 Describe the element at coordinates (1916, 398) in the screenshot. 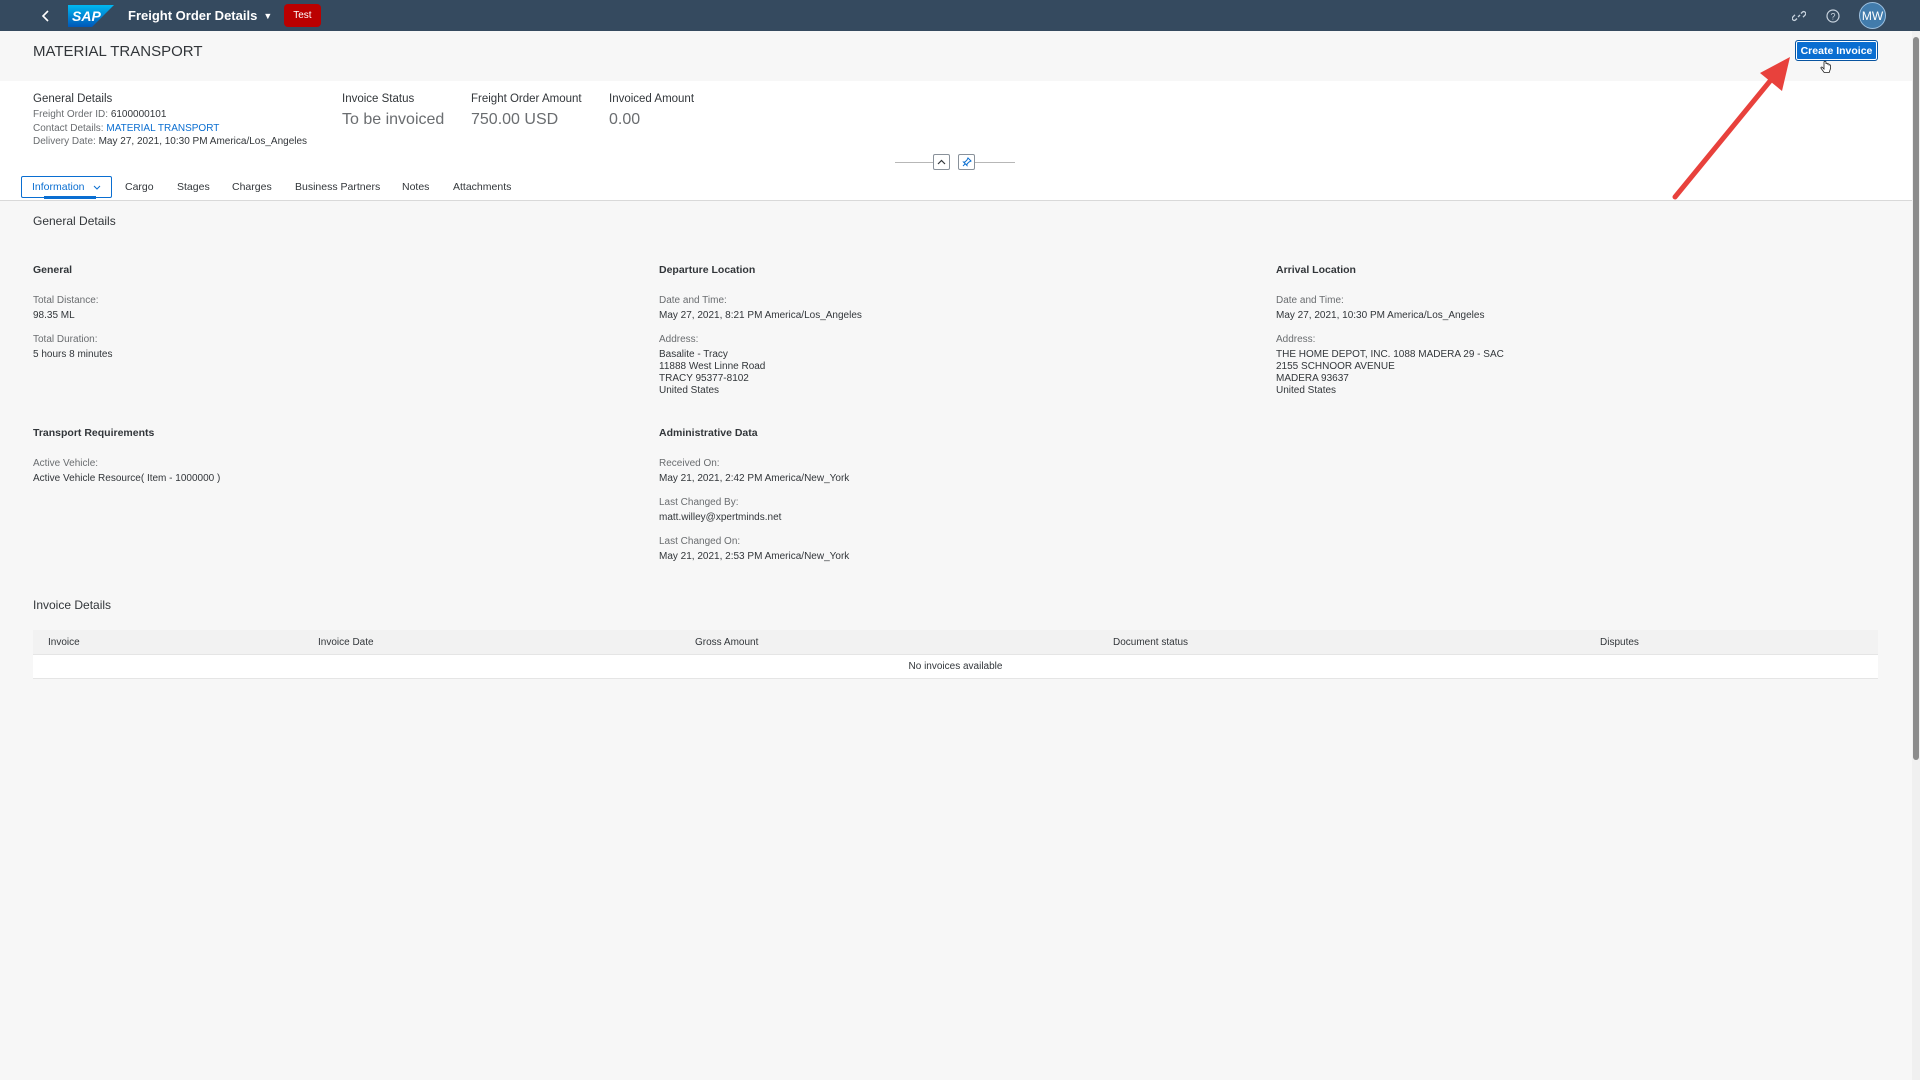

I see `scrollbar-thumb` at that location.